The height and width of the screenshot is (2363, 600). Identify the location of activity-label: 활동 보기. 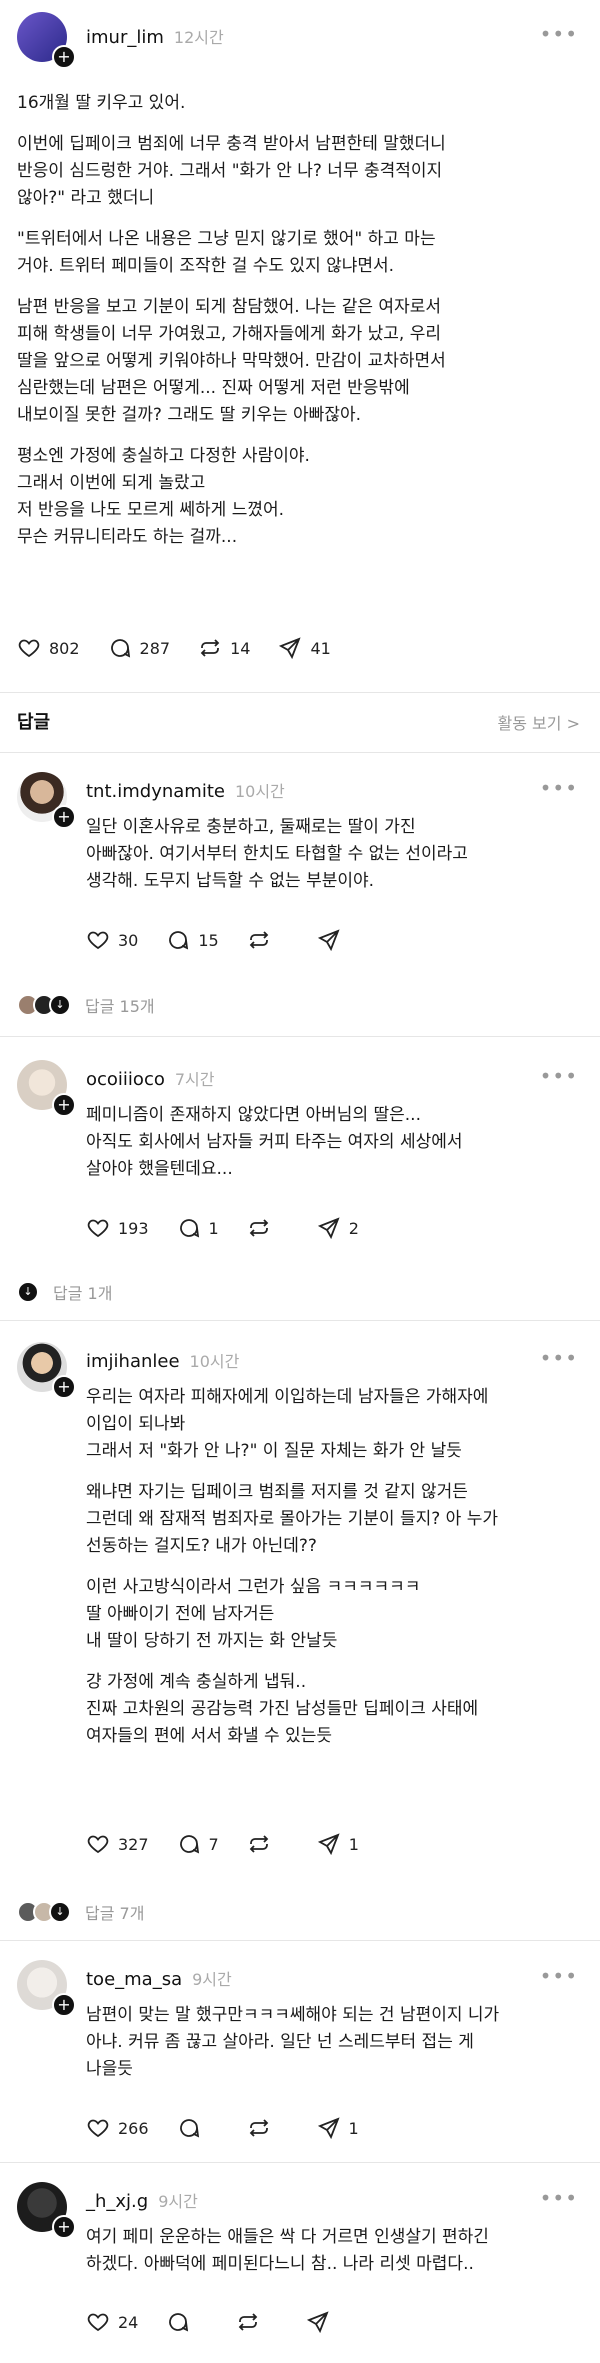
(529, 723).